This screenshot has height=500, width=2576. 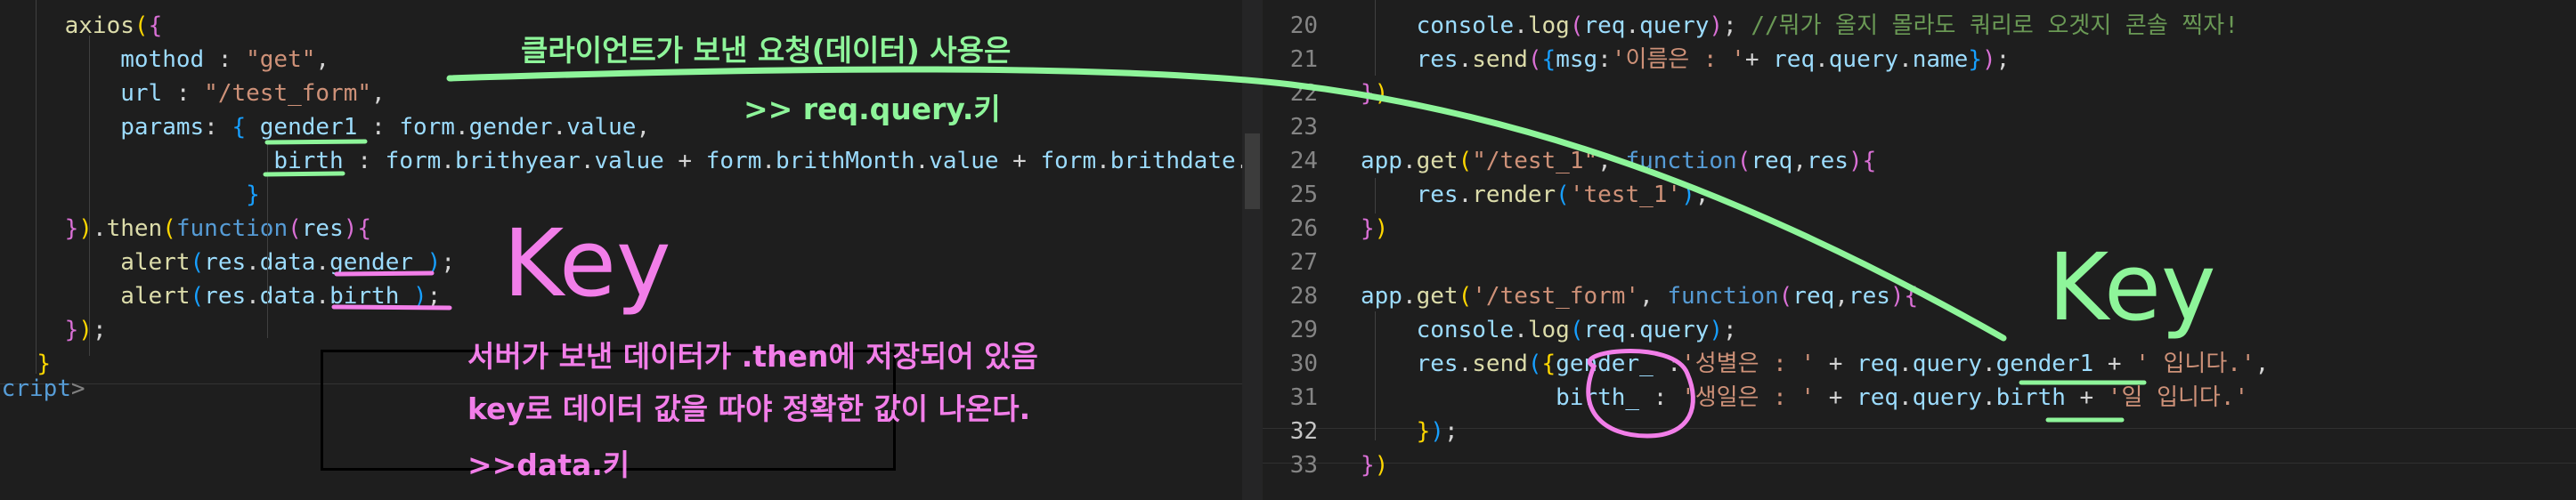 I want to click on code-line: 29 console.log(req.query);, so click(x=1500, y=330).